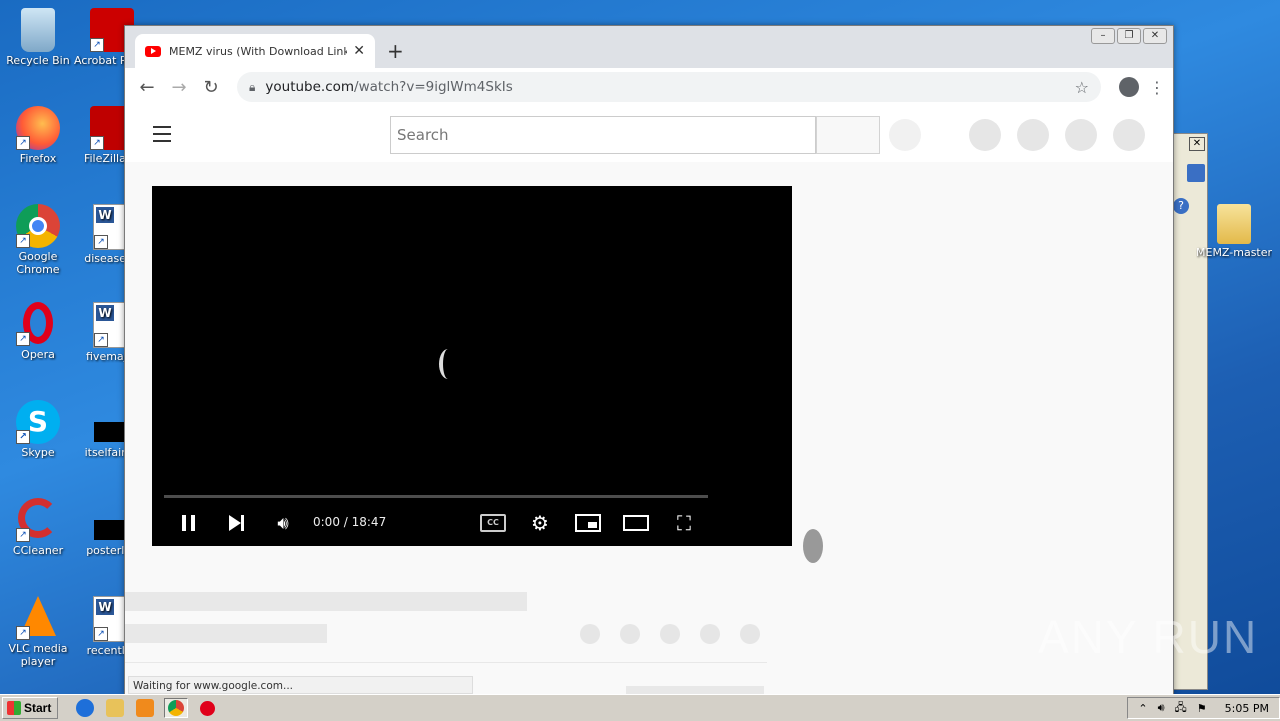 The image size is (1280, 721). Describe the element at coordinates (38, 128) in the screenshot. I see `firefox-icon: ↗` at that location.